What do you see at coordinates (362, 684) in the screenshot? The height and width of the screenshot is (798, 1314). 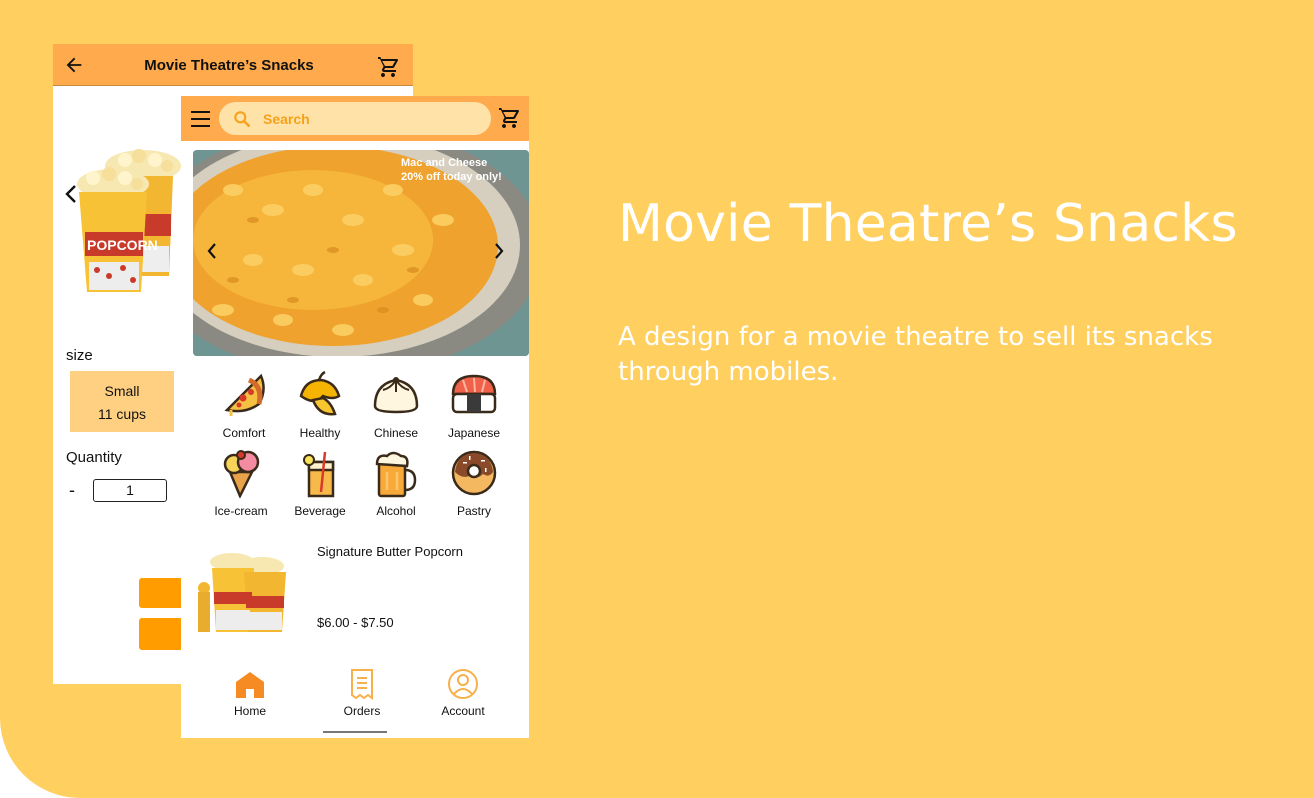 I see `receipt-icon` at bounding box center [362, 684].